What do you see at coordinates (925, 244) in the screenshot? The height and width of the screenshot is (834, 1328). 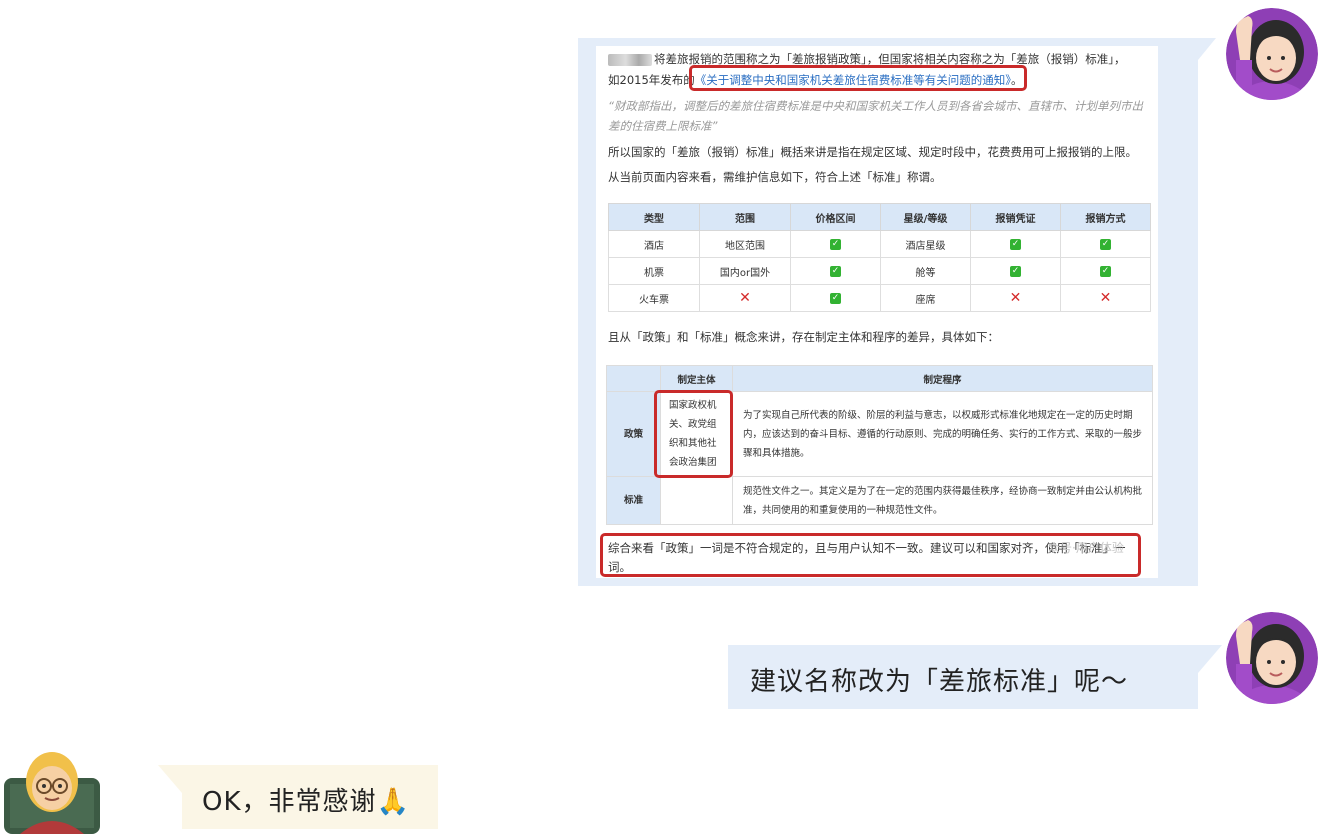 I see `table-cell: 酒店星级` at bounding box center [925, 244].